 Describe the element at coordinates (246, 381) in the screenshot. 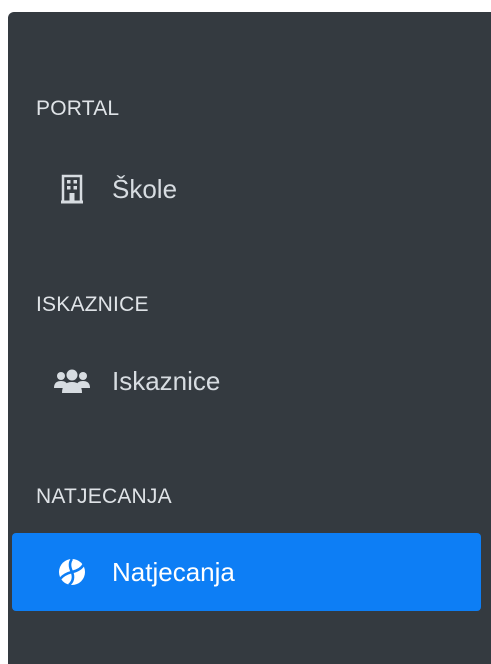

I see `sidebar-item-iskaznice: Iskaznice` at that location.